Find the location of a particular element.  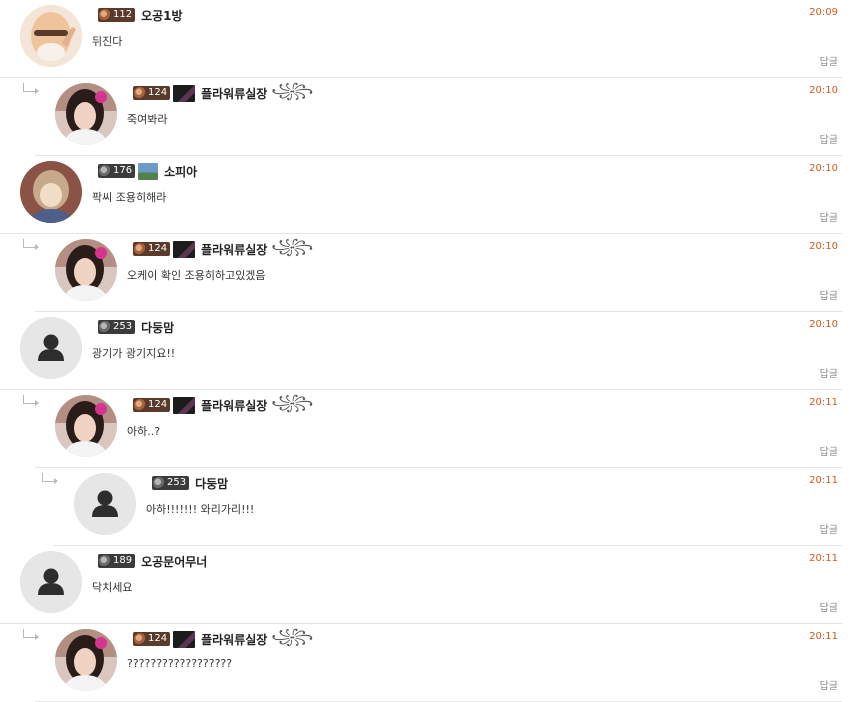

reply-comment: 124 플라워류실장 ꧁꧂ 죽여봐라 20:10 답글 is located at coordinates (432, 117).